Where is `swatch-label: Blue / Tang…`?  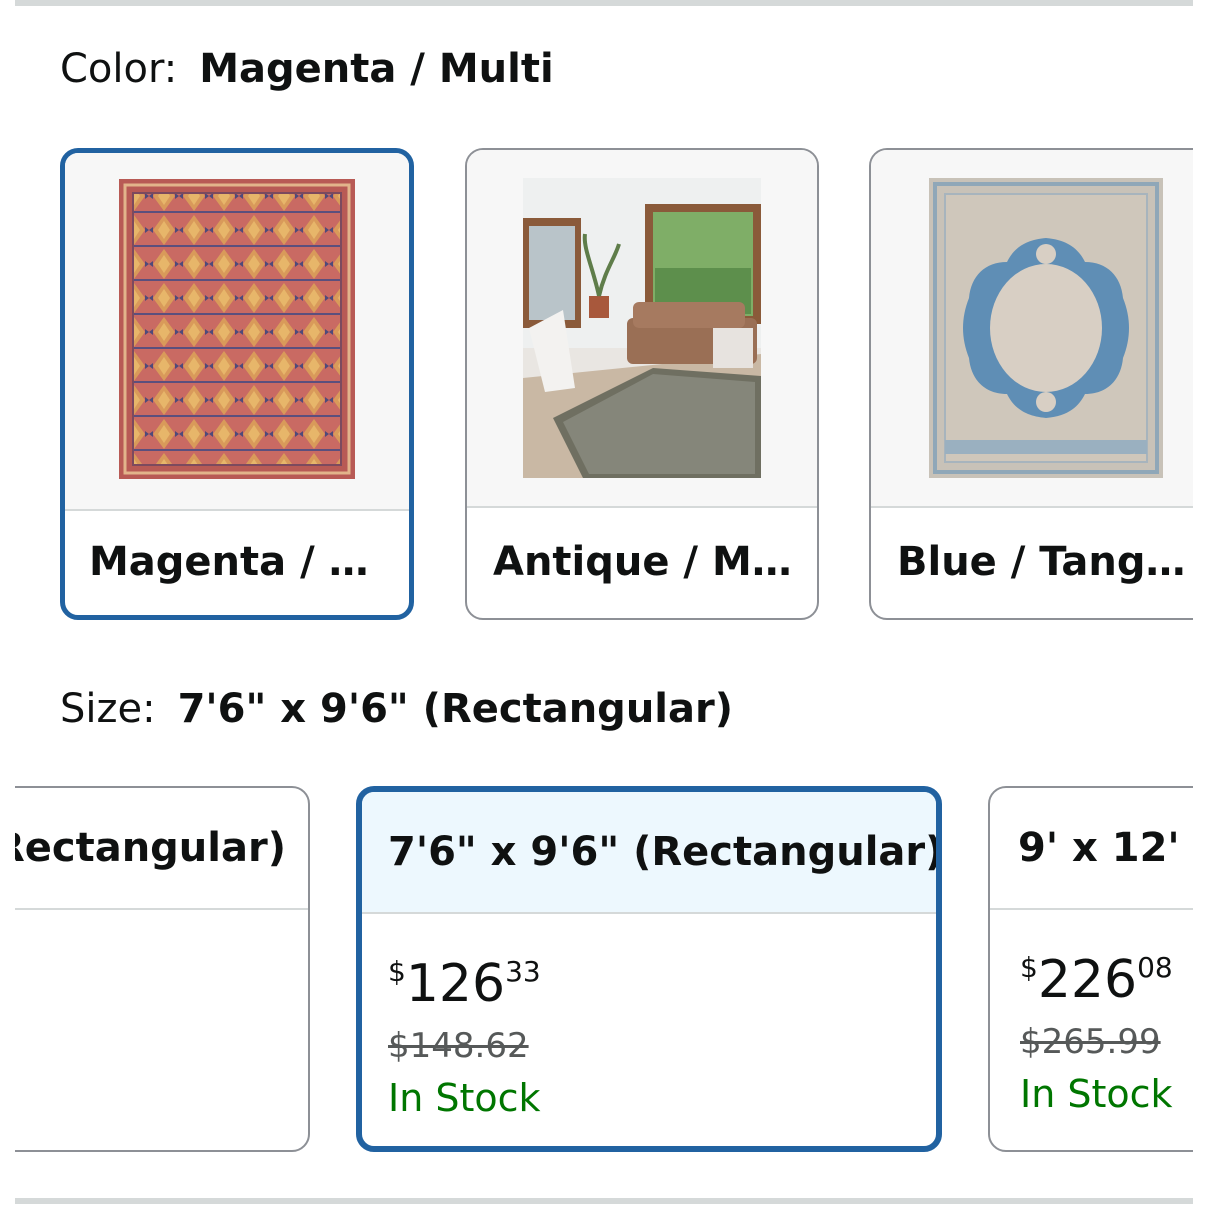 swatch-label: Blue / Tang… is located at coordinates (1041, 562).